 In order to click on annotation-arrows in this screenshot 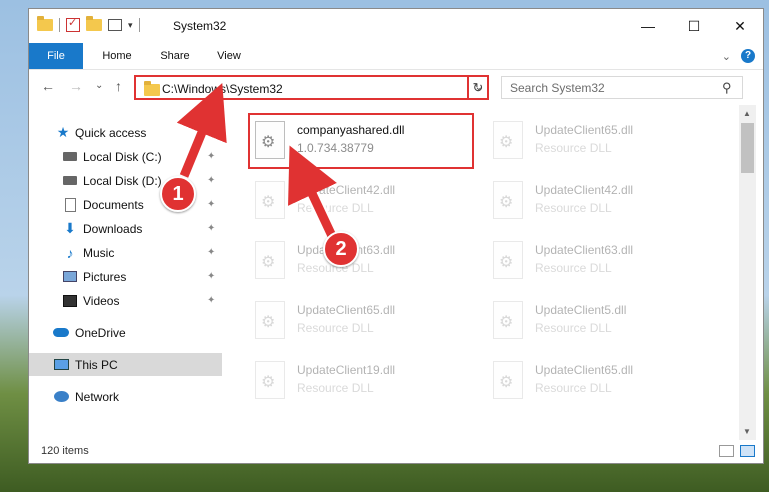, I will do `click(257, 163)`.